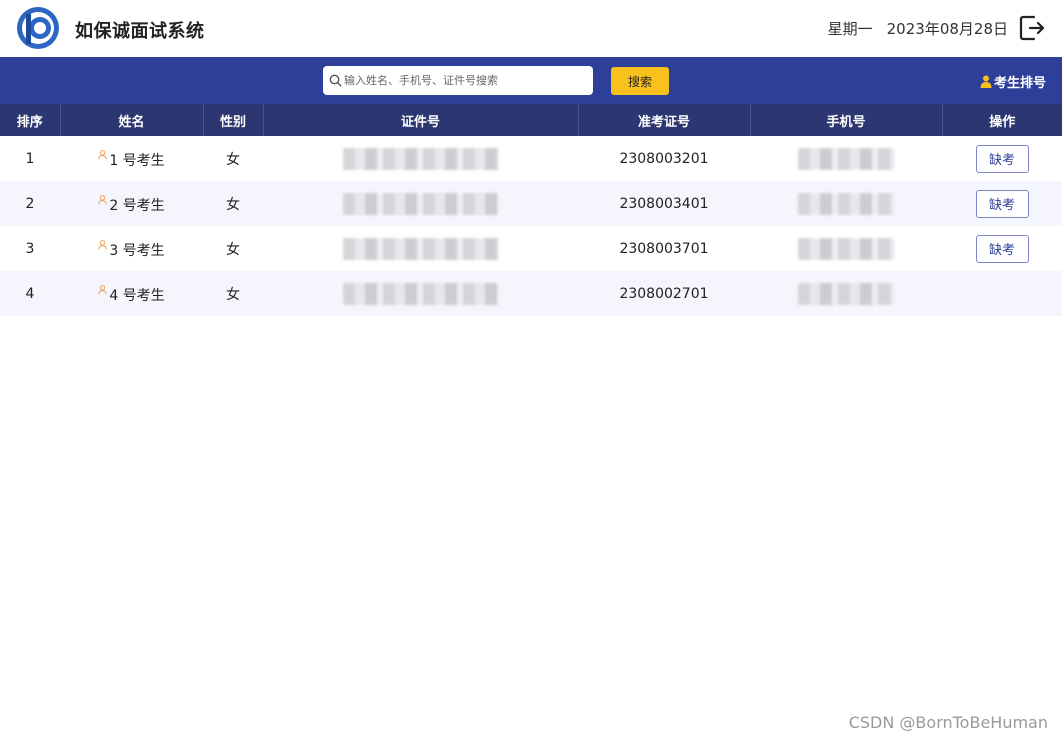 This screenshot has height=738, width=1062. What do you see at coordinates (947, 28) in the screenshot?
I see `date-label: 2023年08月28日` at bounding box center [947, 28].